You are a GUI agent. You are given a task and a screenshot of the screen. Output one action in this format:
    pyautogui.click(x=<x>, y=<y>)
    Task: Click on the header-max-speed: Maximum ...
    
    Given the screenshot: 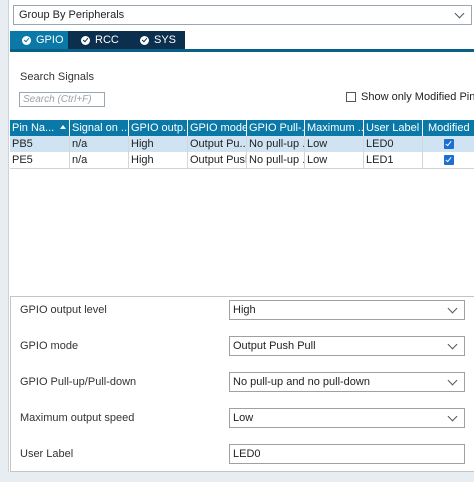 What is the action you would take?
    pyautogui.click(x=334, y=128)
    